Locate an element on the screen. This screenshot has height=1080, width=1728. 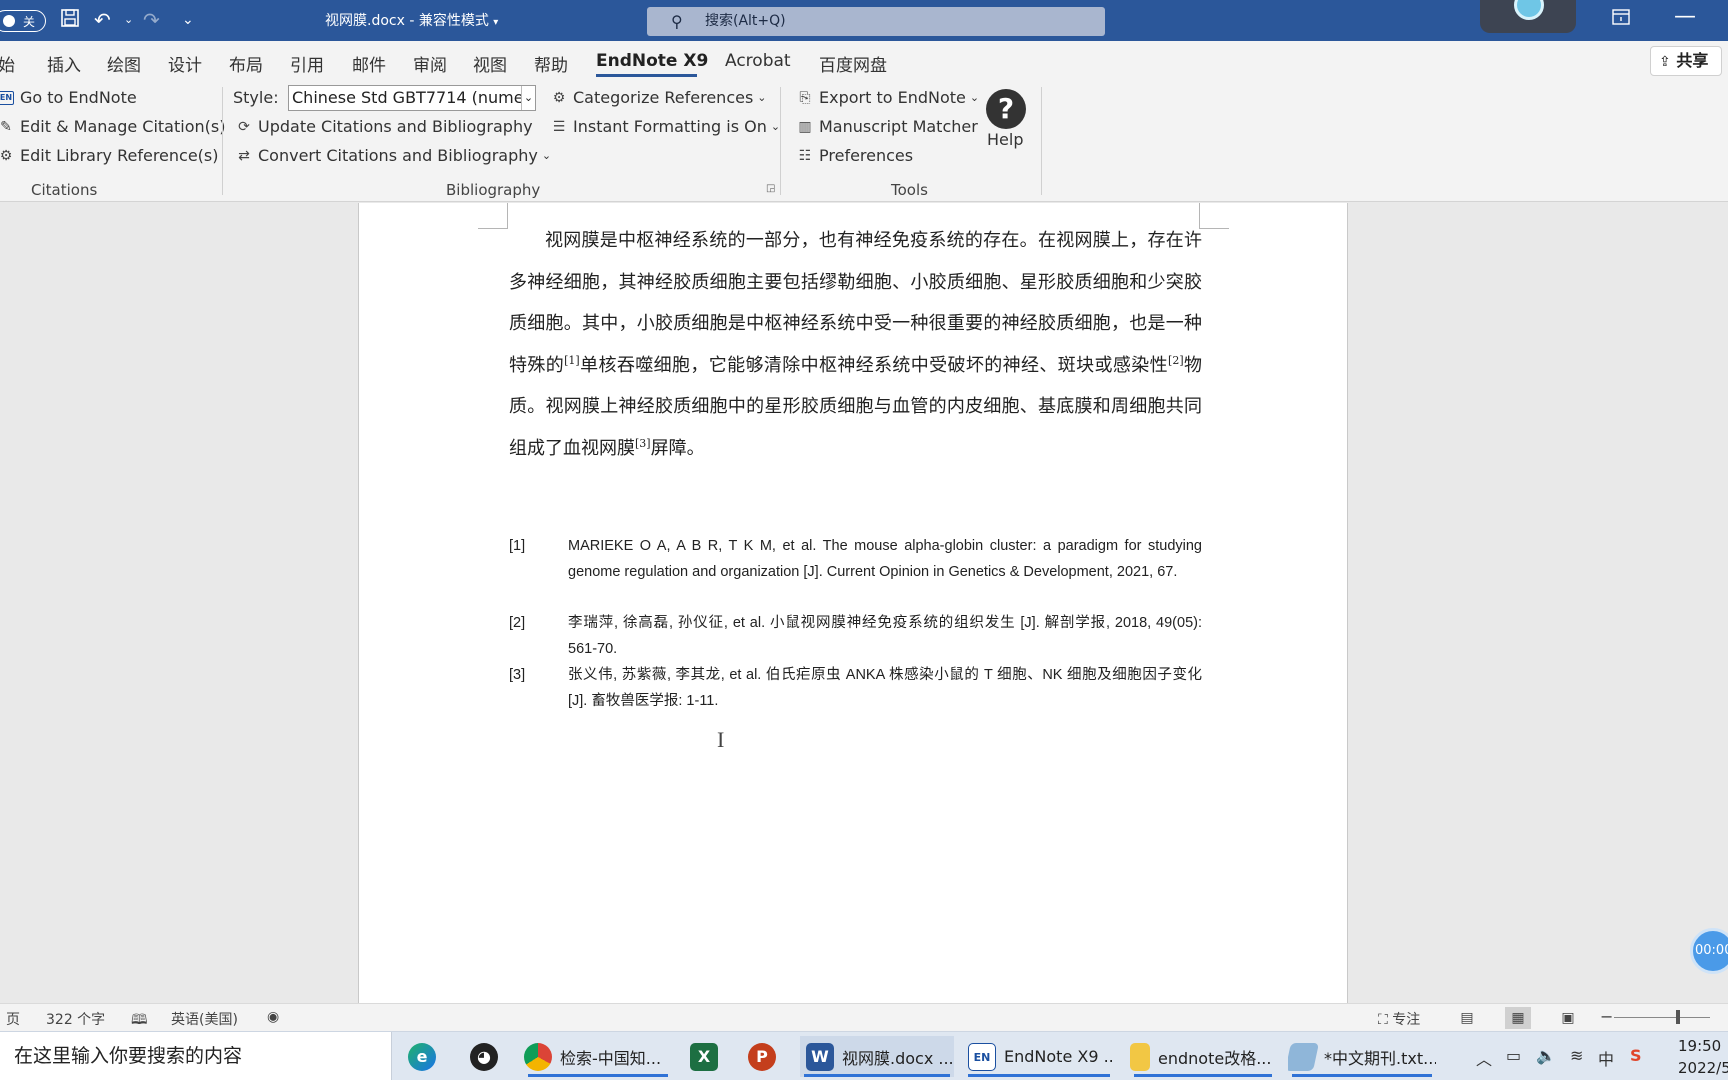
share-icon: ⇪ is located at coordinates (1665, 62).